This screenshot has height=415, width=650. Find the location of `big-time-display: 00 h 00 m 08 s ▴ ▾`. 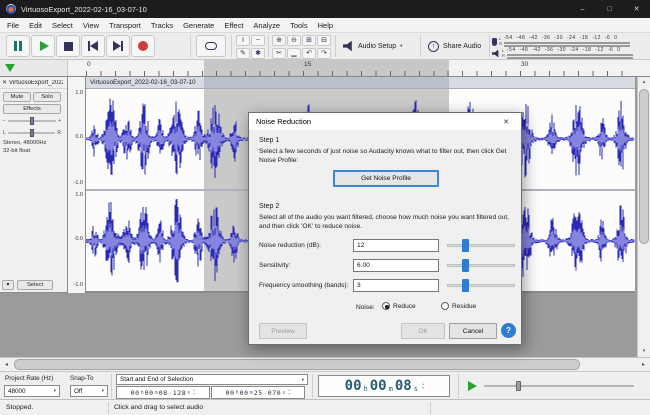

big-time-display: 00 h 00 m 08 s ▴ ▾ is located at coordinates (384, 386).